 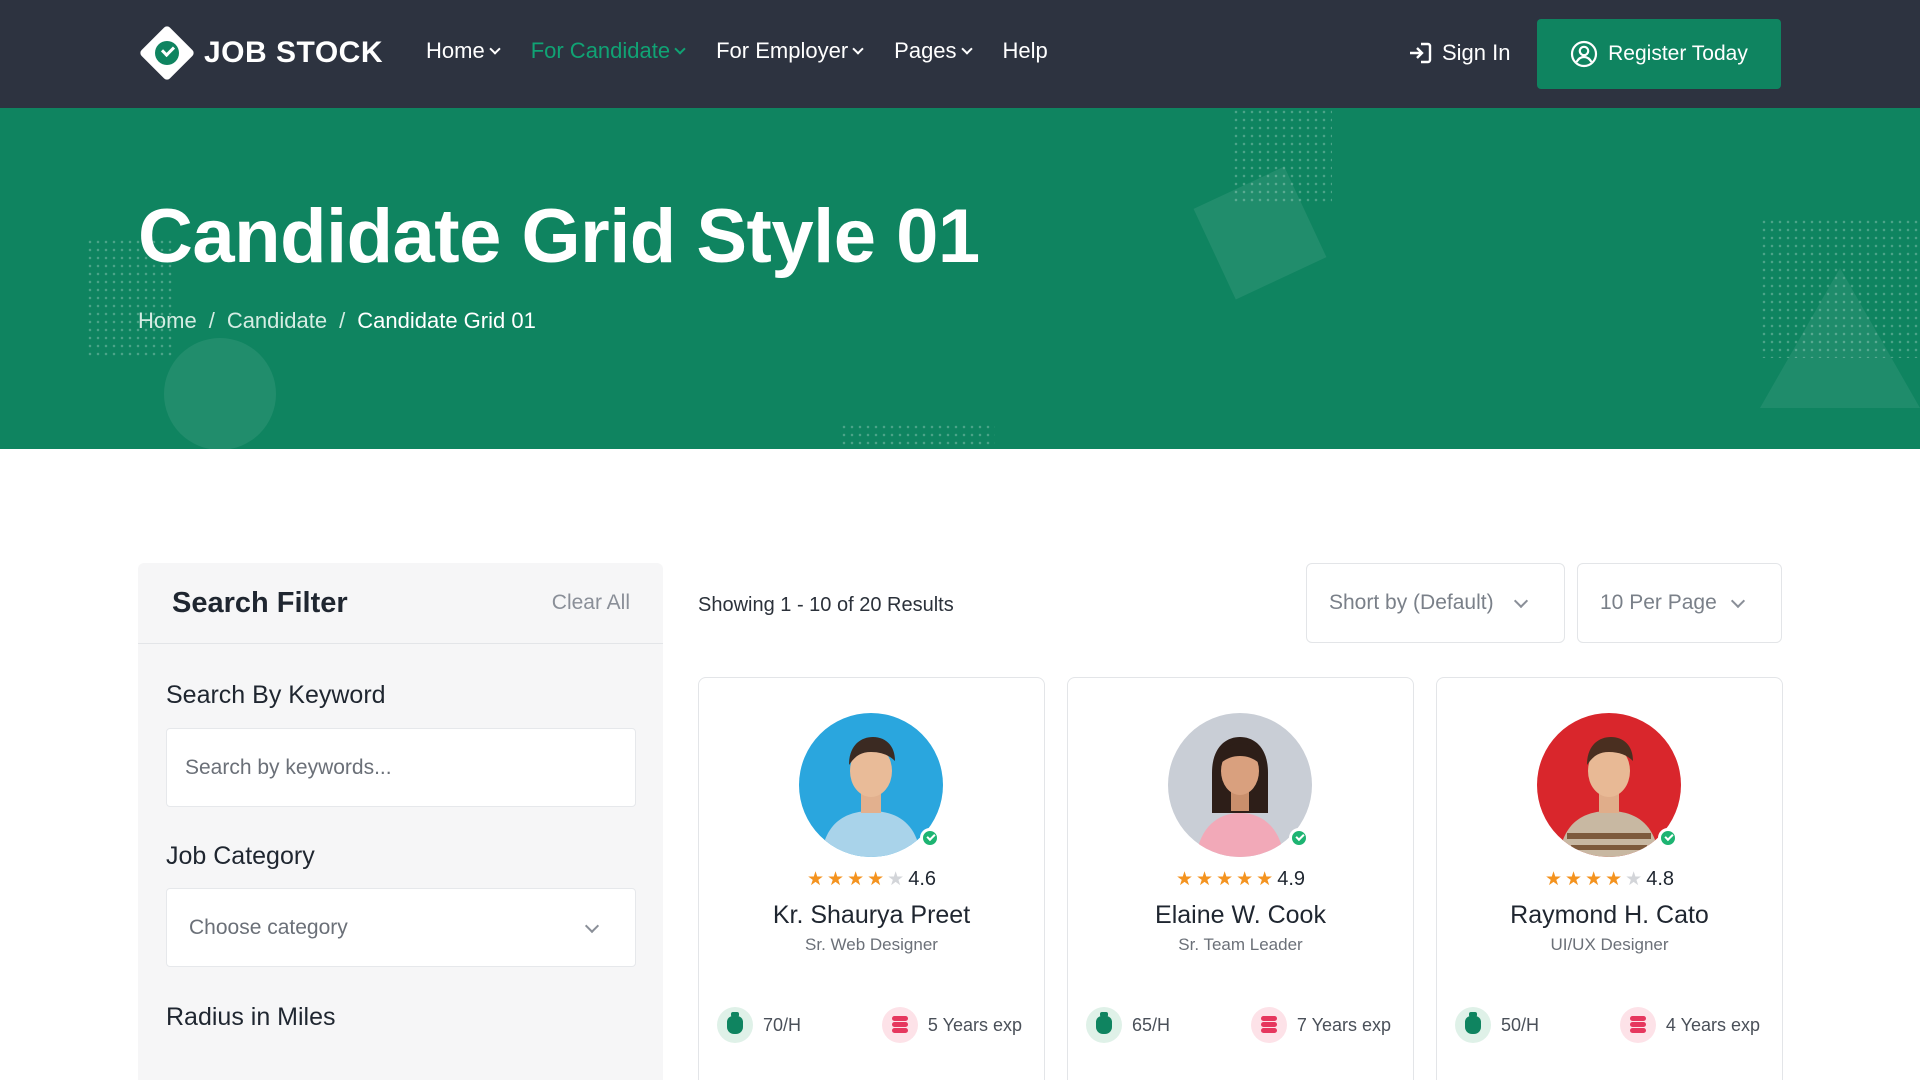 What do you see at coordinates (251, 1017) in the screenshot?
I see `radius-label: Radius in Miles` at bounding box center [251, 1017].